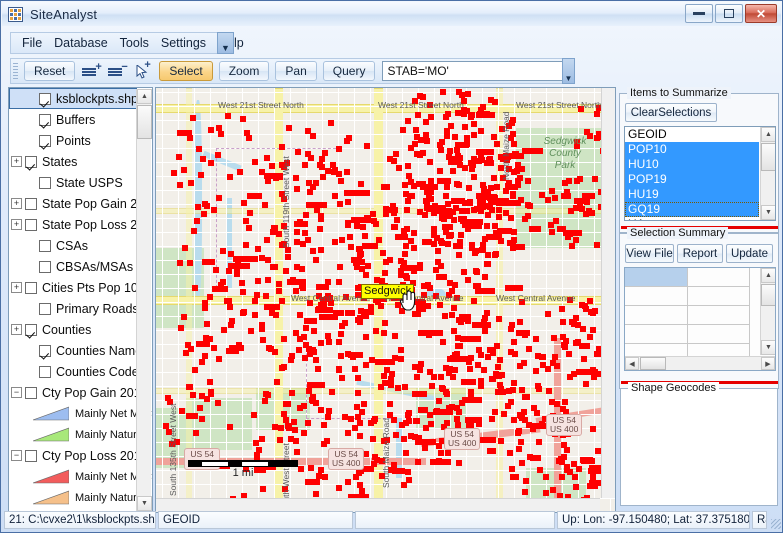 The height and width of the screenshot is (533, 783). What do you see at coordinates (692, 149) in the screenshot?
I see `field-list-item: POP10` at bounding box center [692, 149].